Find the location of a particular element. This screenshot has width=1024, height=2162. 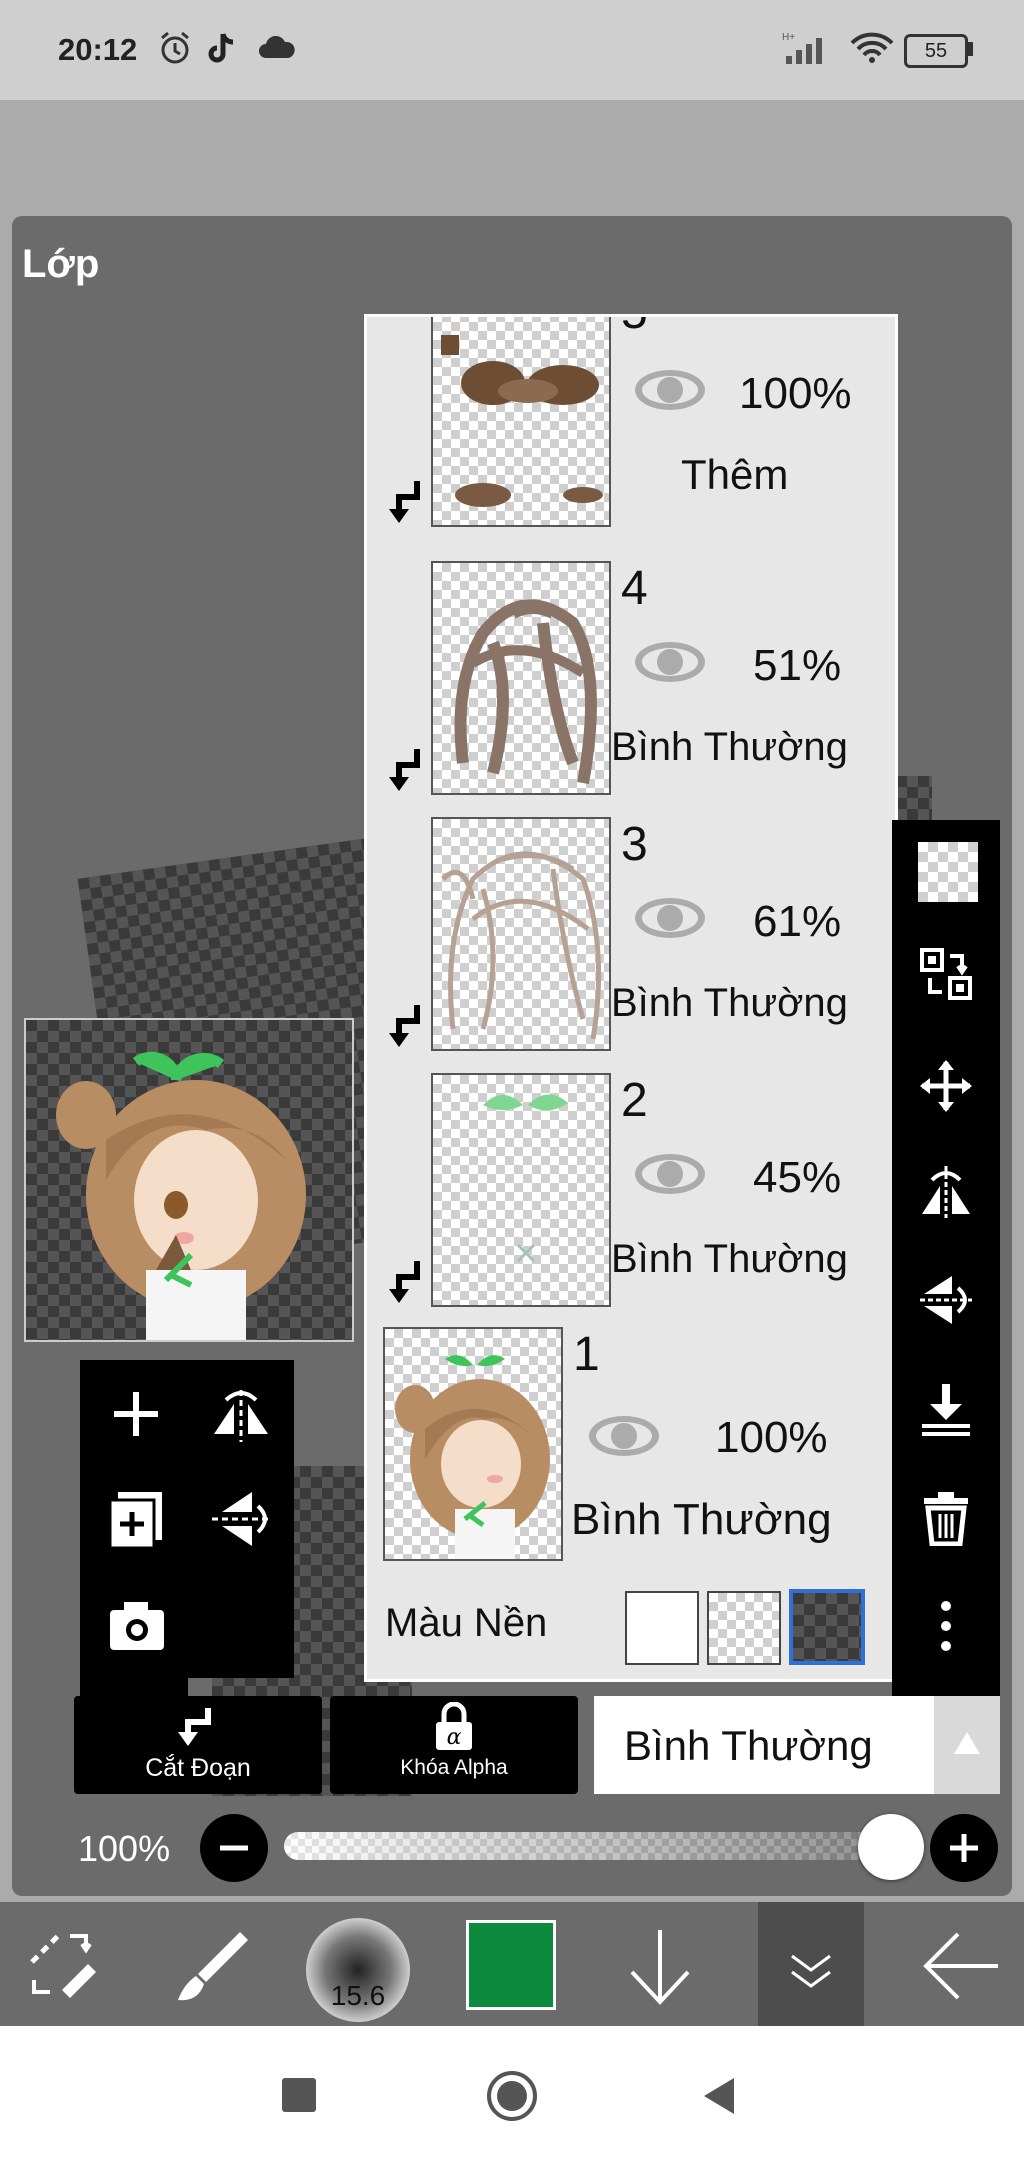

svg-text: α is located at coordinates (454, 1737).